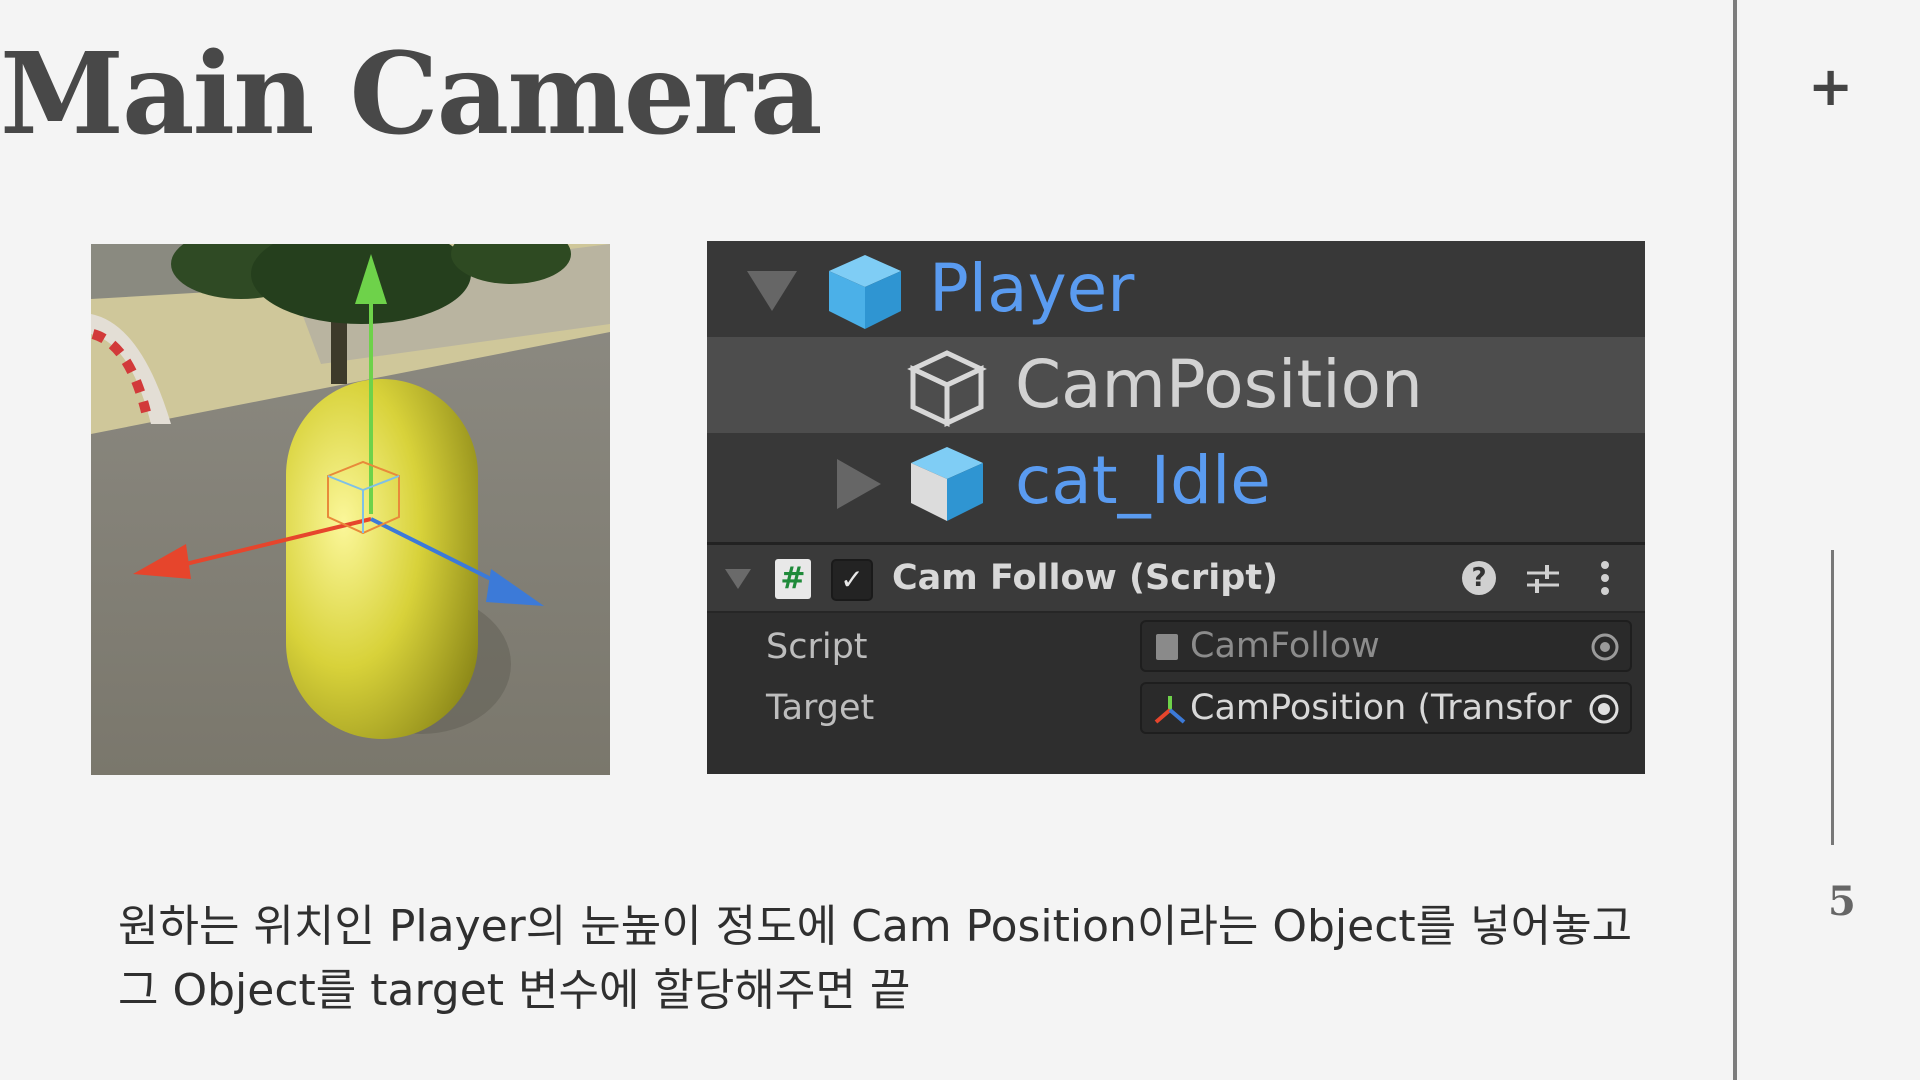 The height and width of the screenshot is (1080, 1920). What do you see at coordinates (947, 388) in the screenshot?
I see `gameobject-cube-icon` at bounding box center [947, 388].